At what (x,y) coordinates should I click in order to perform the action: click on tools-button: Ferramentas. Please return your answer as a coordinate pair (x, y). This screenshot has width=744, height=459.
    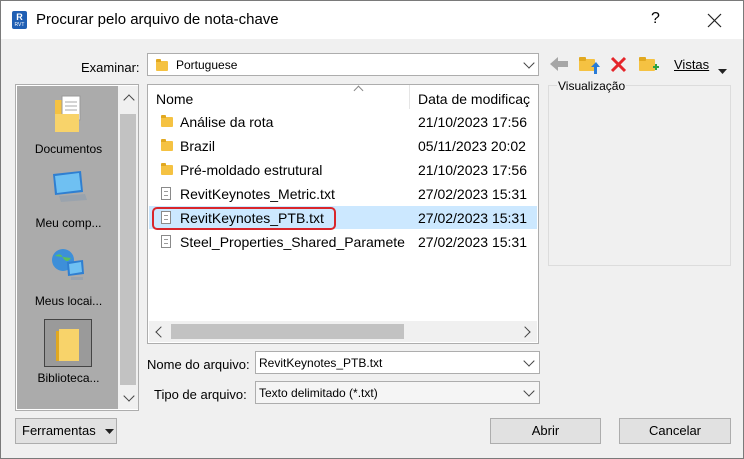
    Looking at the image, I should click on (66, 431).